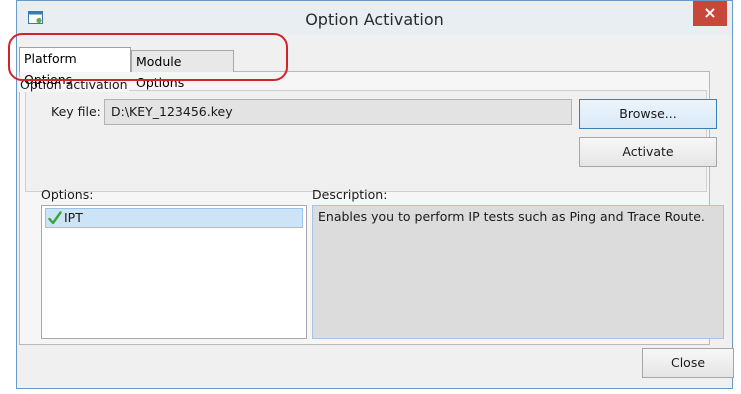 The image size is (741, 394). Describe the element at coordinates (73, 217) in the screenshot. I see `list-item-label: IPT` at that location.